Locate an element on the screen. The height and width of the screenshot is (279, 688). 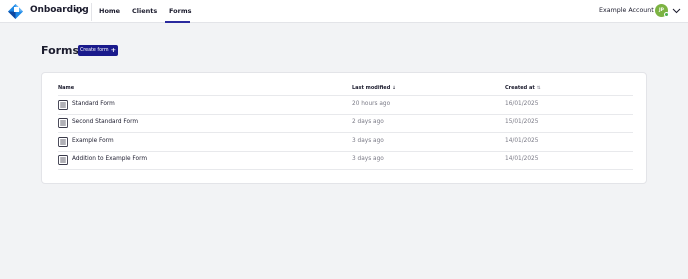
nav-forms: Forms is located at coordinates (180, 11).